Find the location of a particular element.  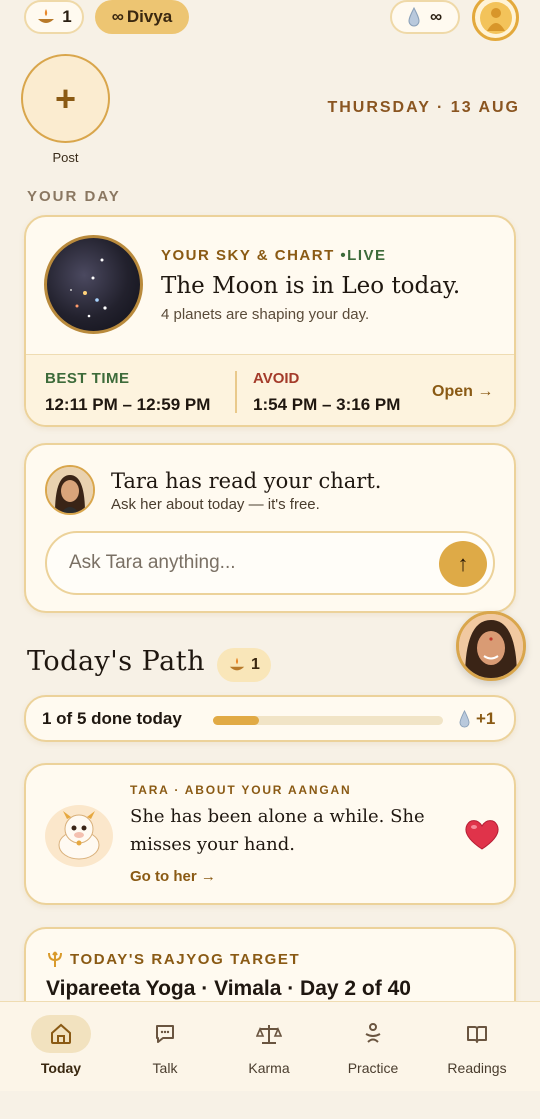

date-label: THURSDAY · 13 AUG is located at coordinates (423, 107).